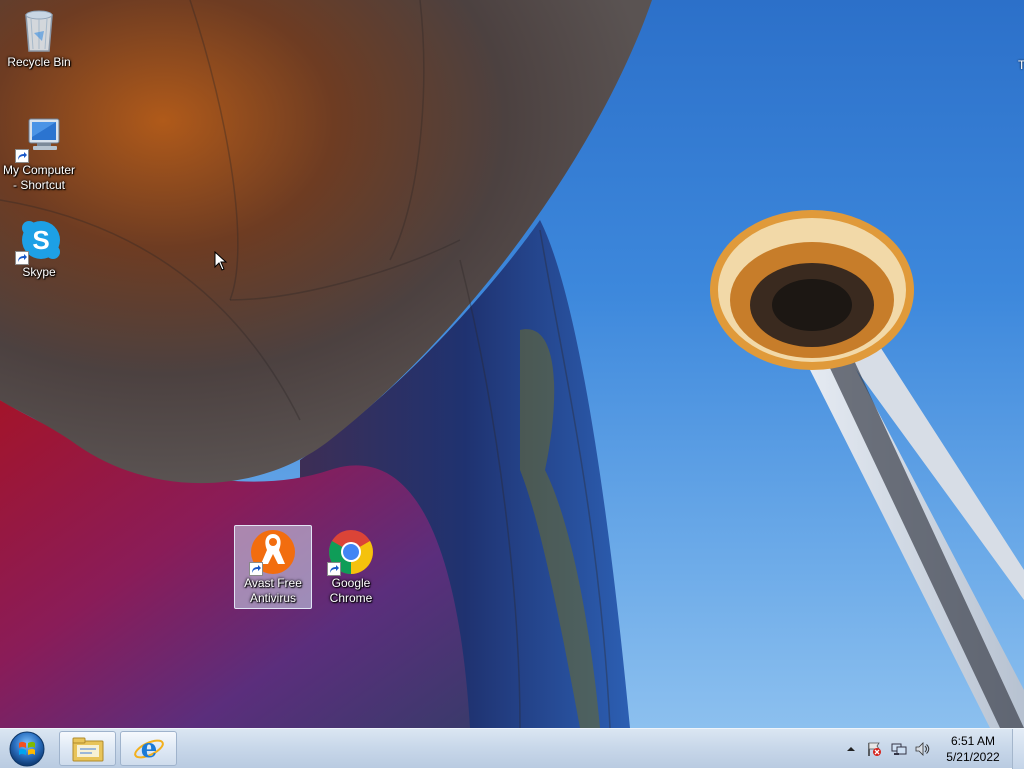 The image size is (1024, 769). Describe the element at coordinates (351, 590) in the screenshot. I see `desktop-icon-label: Google Chrome` at that location.